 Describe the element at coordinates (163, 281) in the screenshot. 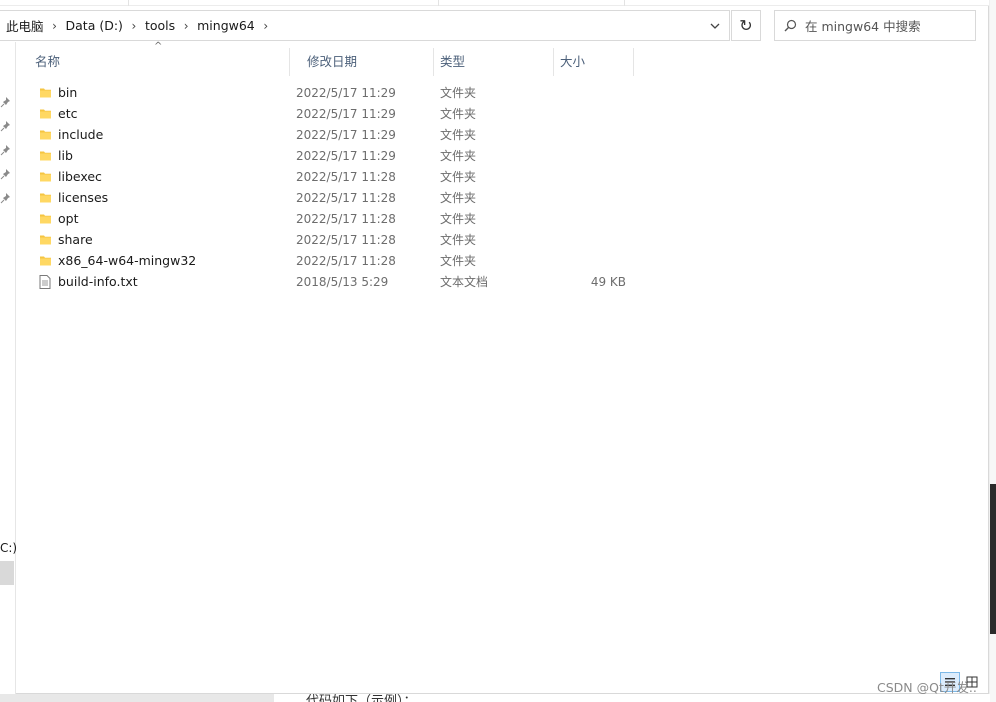

I see `file-name-cell: build-info.txt` at that location.